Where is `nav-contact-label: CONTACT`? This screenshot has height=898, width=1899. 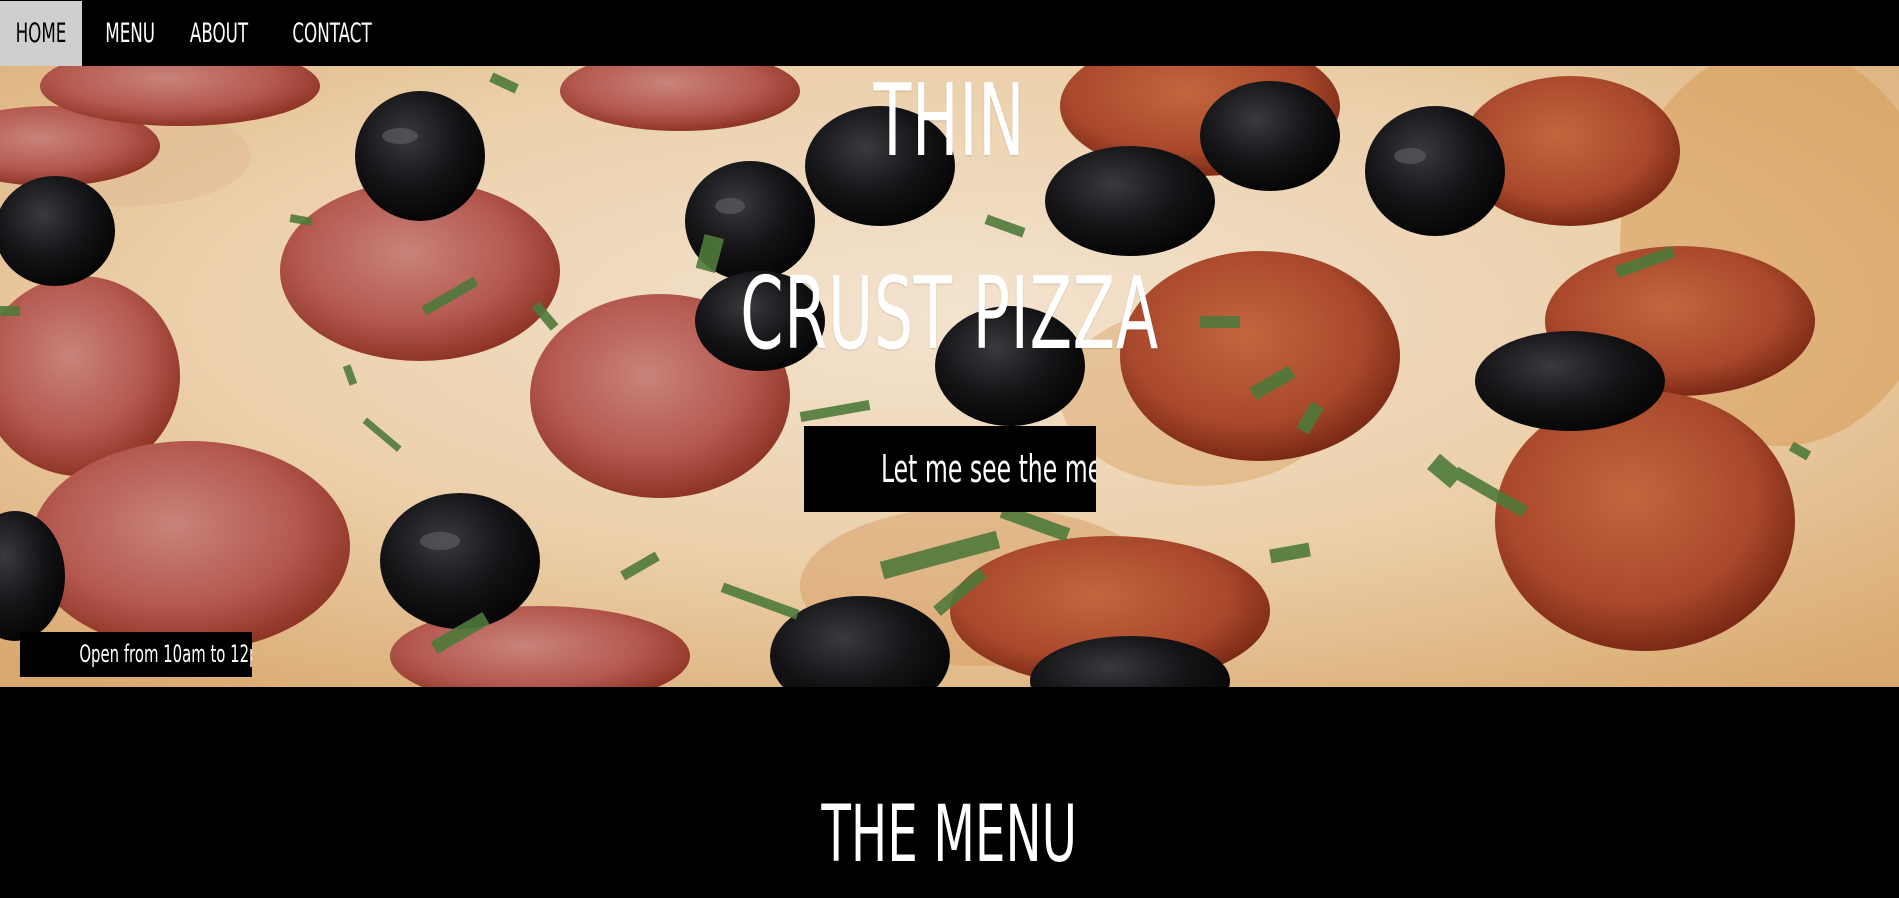 nav-contact-label: CONTACT is located at coordinates (332, 33).